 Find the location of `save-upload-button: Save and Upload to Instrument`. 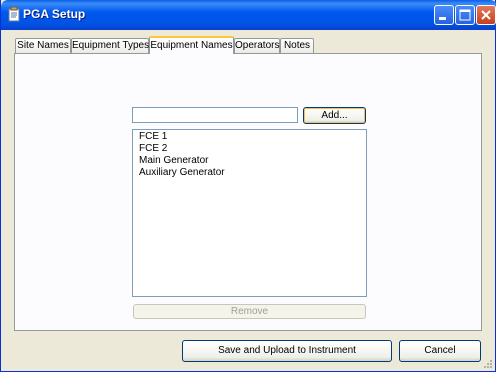

save-upload-button: Save and Upload to Instrument is located at coordinates (287, 351).